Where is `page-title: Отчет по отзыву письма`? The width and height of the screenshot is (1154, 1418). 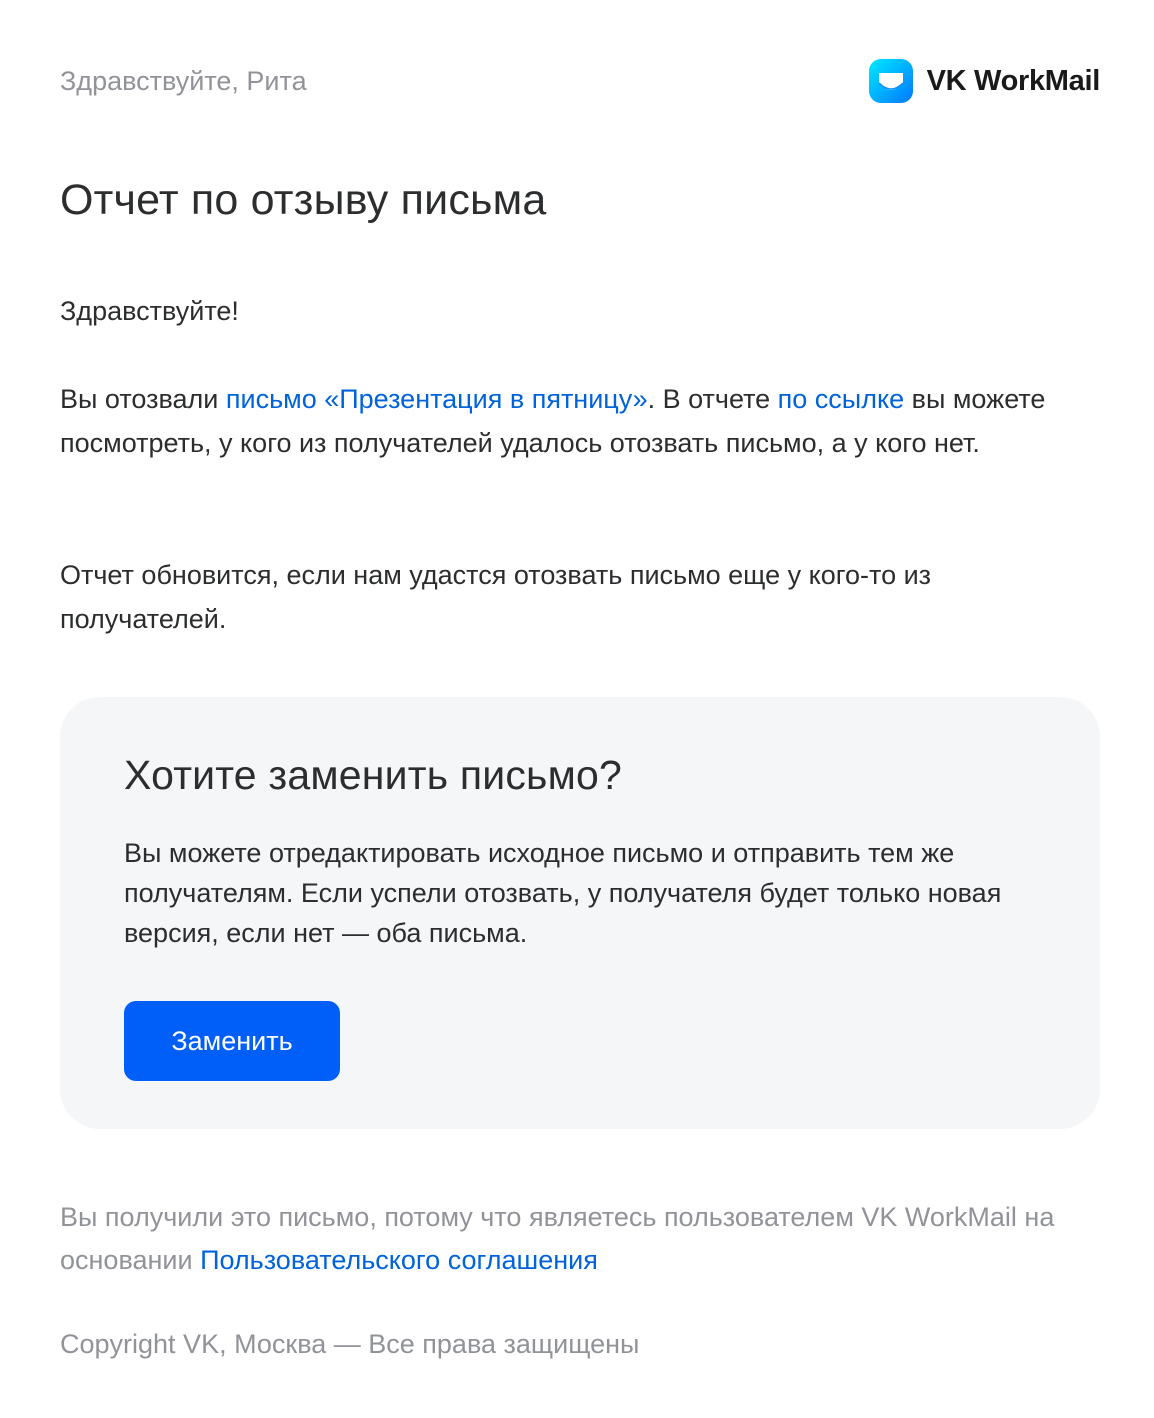
page-title: Отчет по отзыву письма is located at coordinates (303, 200).